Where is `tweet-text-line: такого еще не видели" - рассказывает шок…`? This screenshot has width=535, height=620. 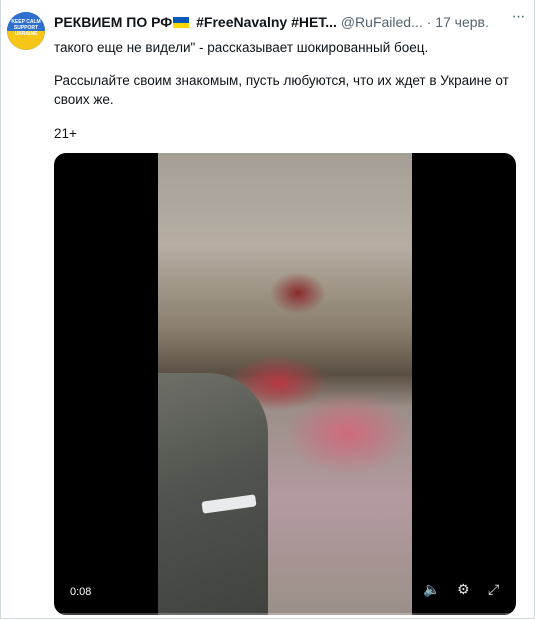 tweet-text-line: такого еще не видели" - рассказывает шок… is located at coordinates (241, 47).